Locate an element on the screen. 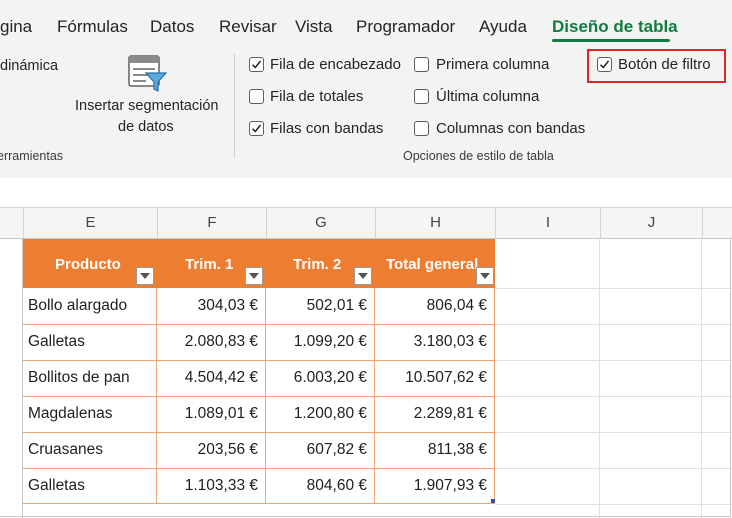  tab-view: Vista is located at coordinates (314, 27).